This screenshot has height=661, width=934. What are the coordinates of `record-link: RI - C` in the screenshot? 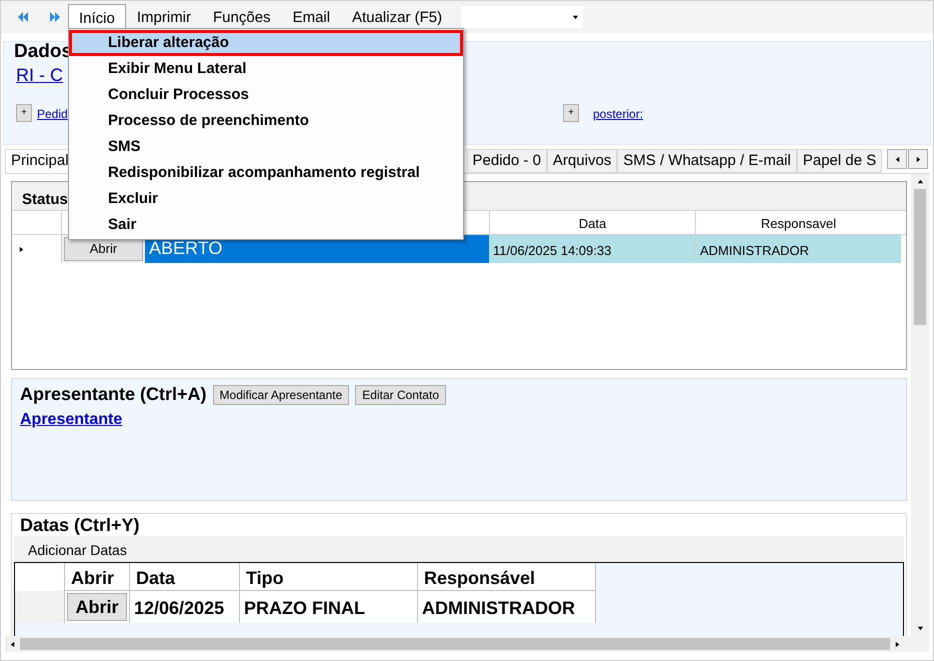 It's located at (39, 75).